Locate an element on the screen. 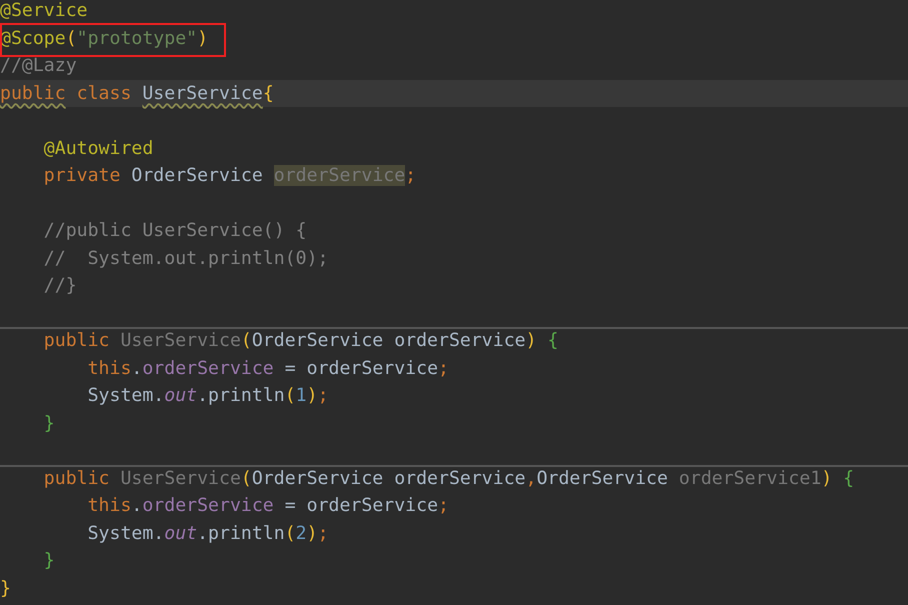 The image size is (908, 605). code-line: public UserService(OrderService orderService,OrderService orderService1) { is located at coordinates (448, 478).